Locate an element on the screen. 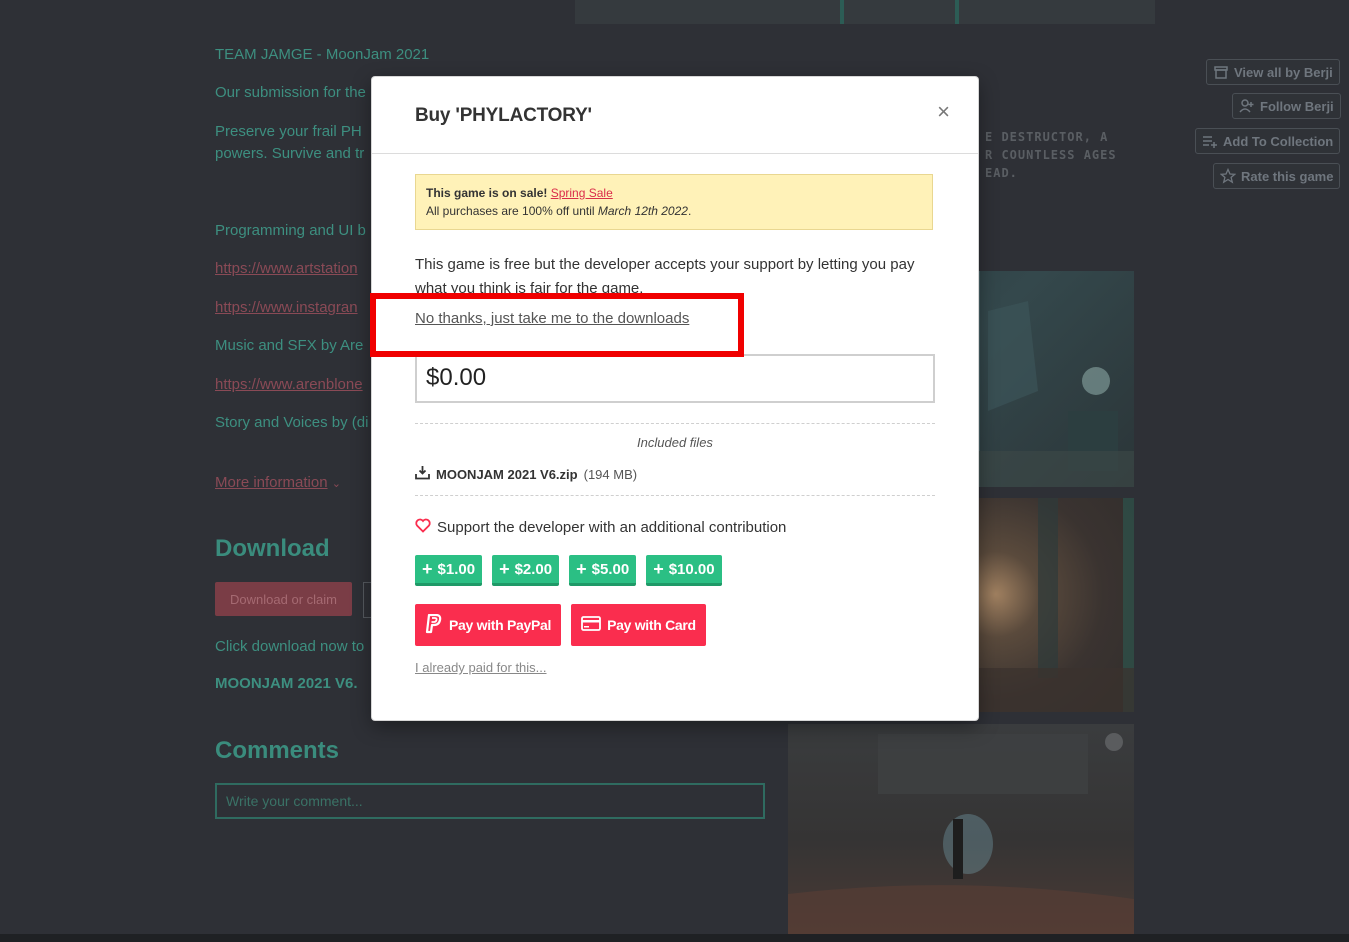  modal-header: Buy 'PHYLACTORY' × is located at coordinates (675, 115).